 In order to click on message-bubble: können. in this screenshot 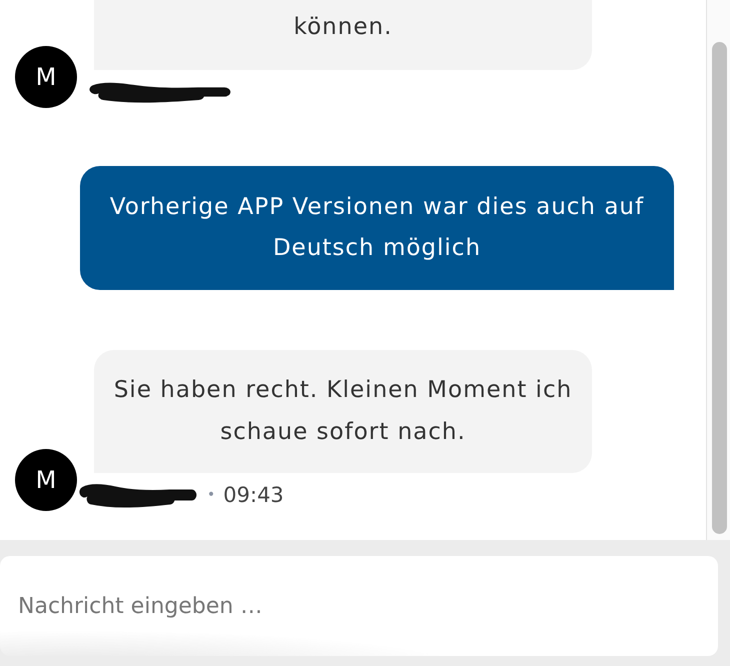, I will do `click(343, 35)`.